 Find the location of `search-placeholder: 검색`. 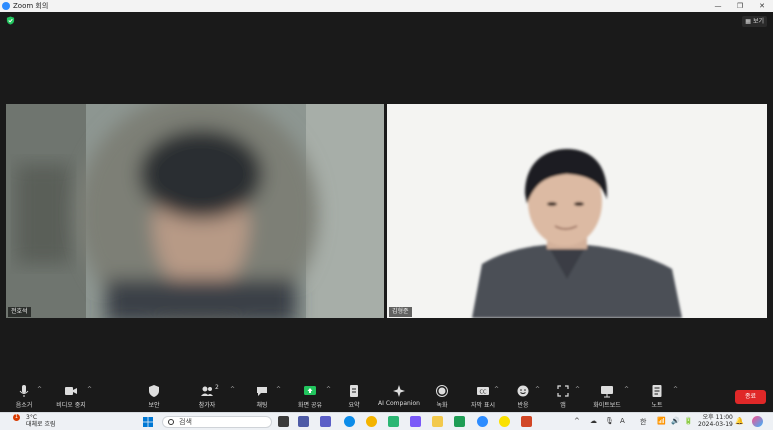

search-placeholder: 검색 is located at coordinates (185, 422).